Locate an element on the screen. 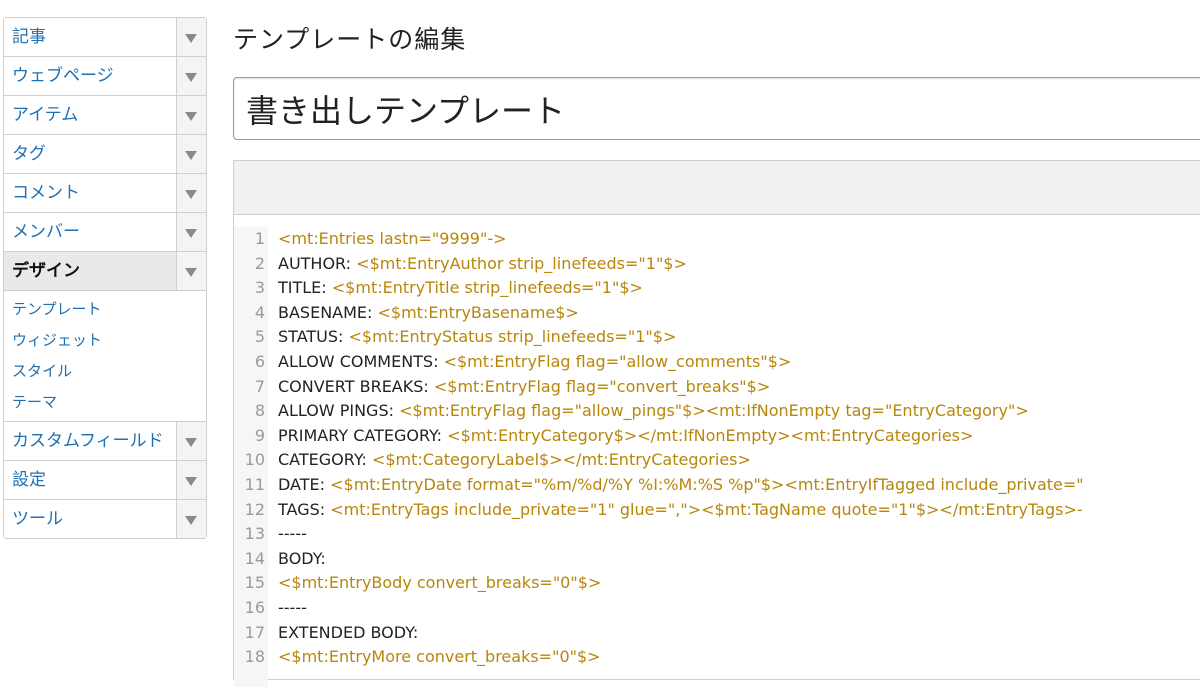 The height and width of the screenshot is (687, 1200). code-text: ALLOW COMMENTS: is located at coordinates (361, 361).